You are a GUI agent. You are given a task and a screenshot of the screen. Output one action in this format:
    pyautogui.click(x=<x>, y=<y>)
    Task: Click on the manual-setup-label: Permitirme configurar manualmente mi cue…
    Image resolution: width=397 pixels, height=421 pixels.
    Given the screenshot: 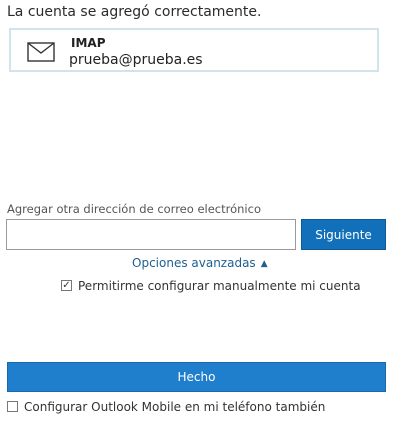 What is the action you would take?
    pyautogui.click(x=219, y=286)
    